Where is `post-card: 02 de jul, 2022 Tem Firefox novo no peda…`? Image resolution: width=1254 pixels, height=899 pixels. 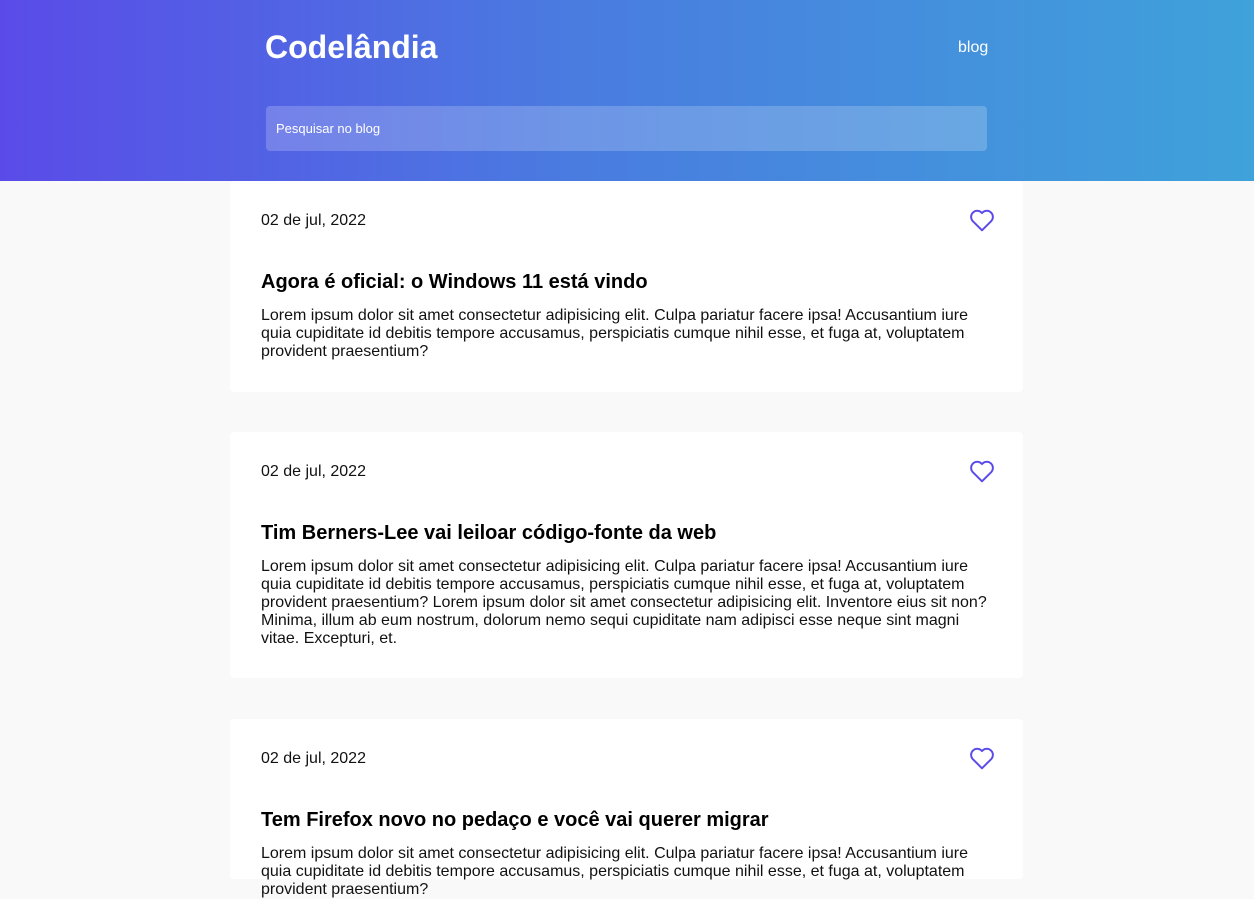
post-card: 02 de jul, 2022 Tem Firefox novo no peda… is located at coordinates (626, 808).